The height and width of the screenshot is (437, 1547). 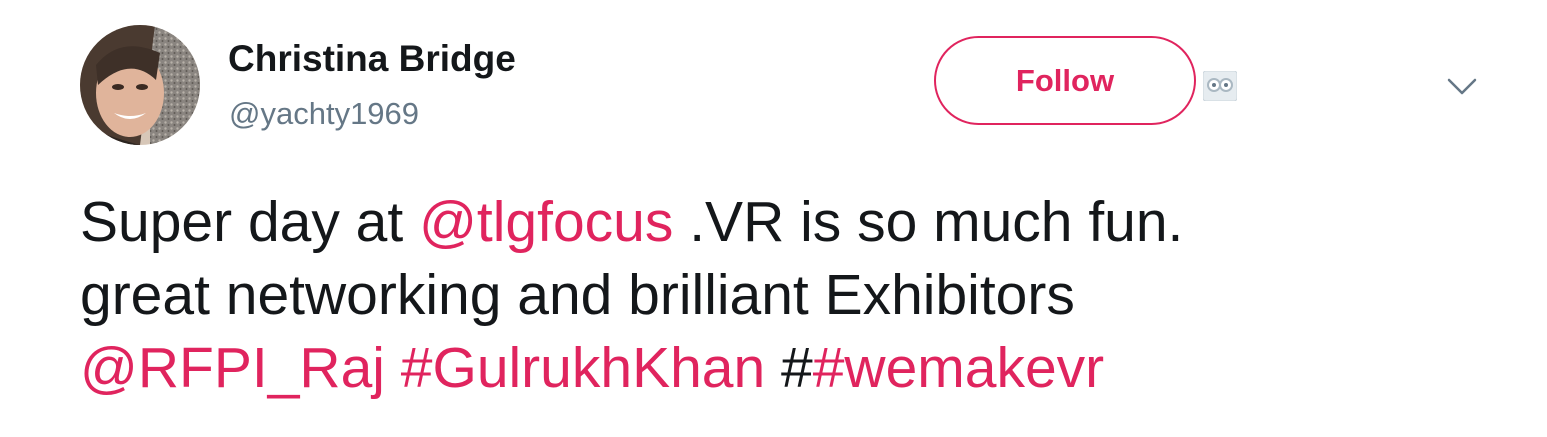 I want to click on avatar-image, so click(x=140, y=85).